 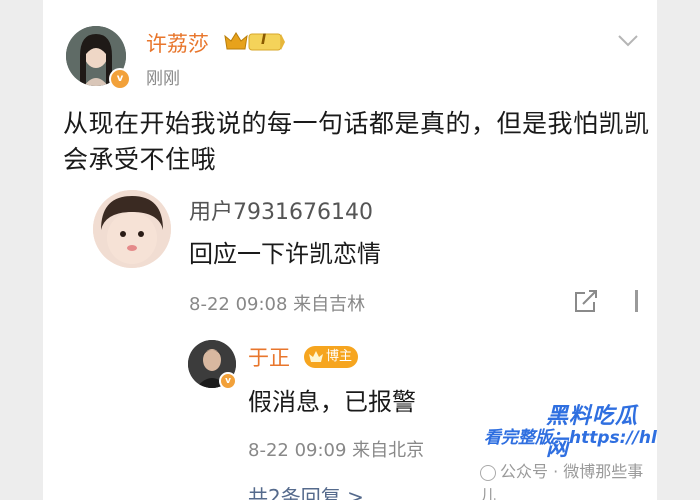 I want to click on author-badge: 博主, so click(x=331, y=357).